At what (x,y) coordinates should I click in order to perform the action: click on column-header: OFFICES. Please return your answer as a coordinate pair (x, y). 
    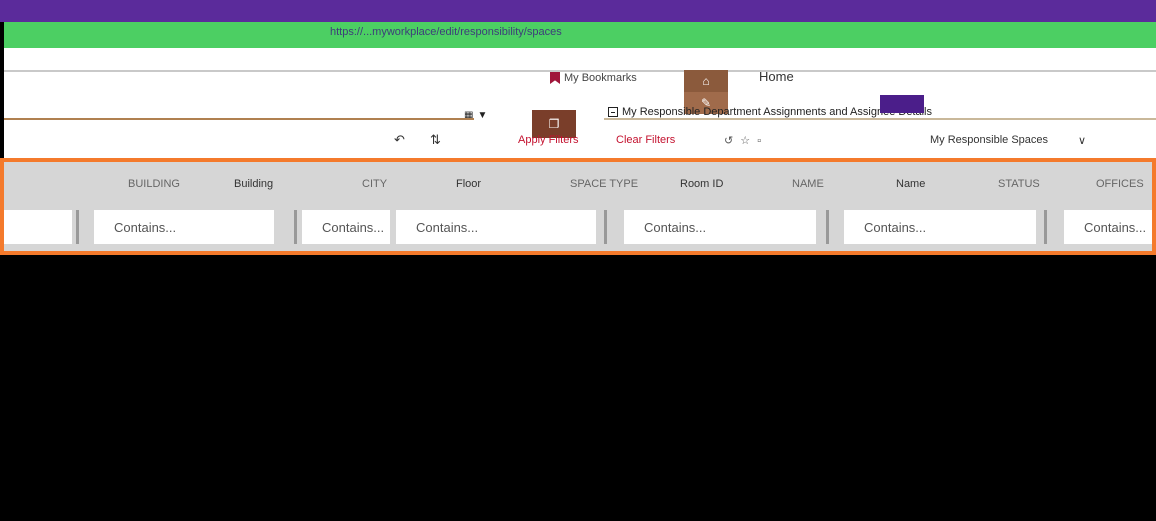
    Looking at the image, I should click on (1120, 184).